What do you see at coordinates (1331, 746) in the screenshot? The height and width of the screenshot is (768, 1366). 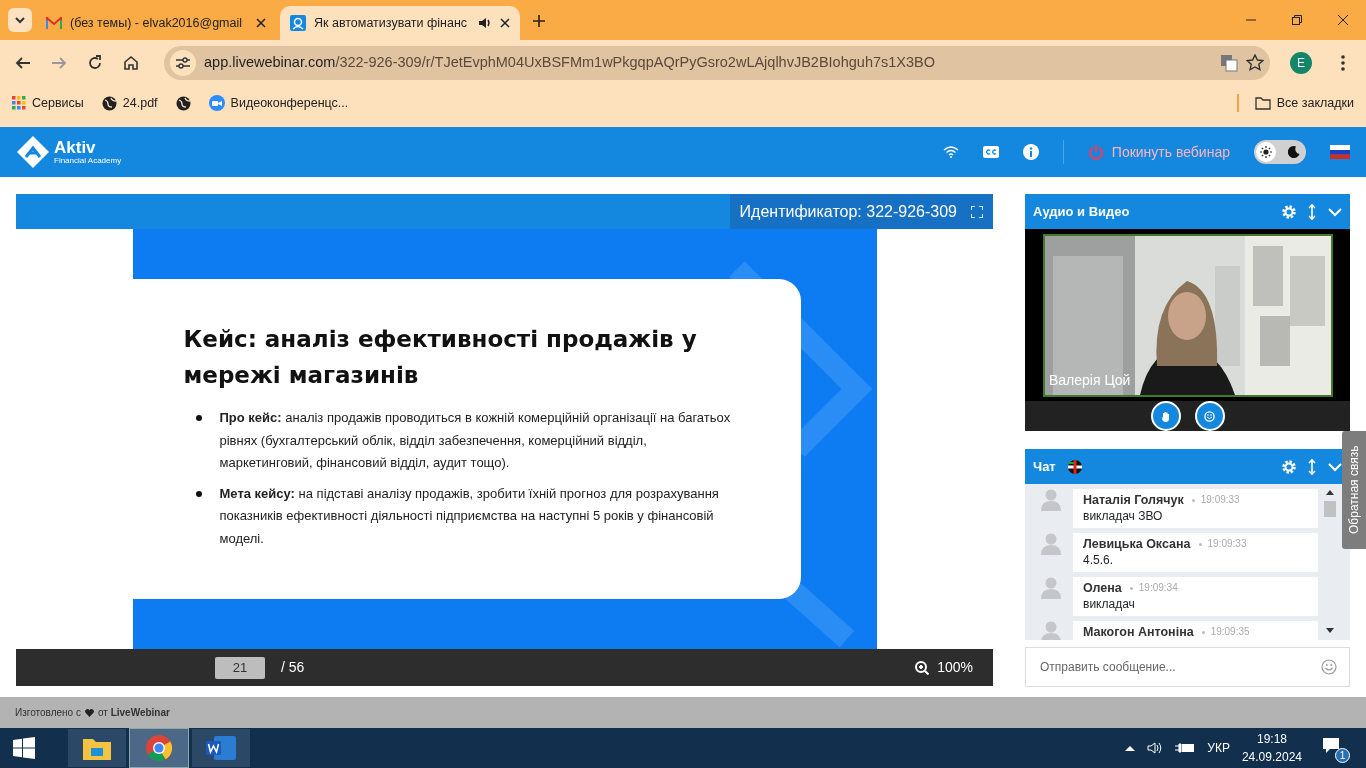 I see `message-icon` at bounding box center [1331, 746].